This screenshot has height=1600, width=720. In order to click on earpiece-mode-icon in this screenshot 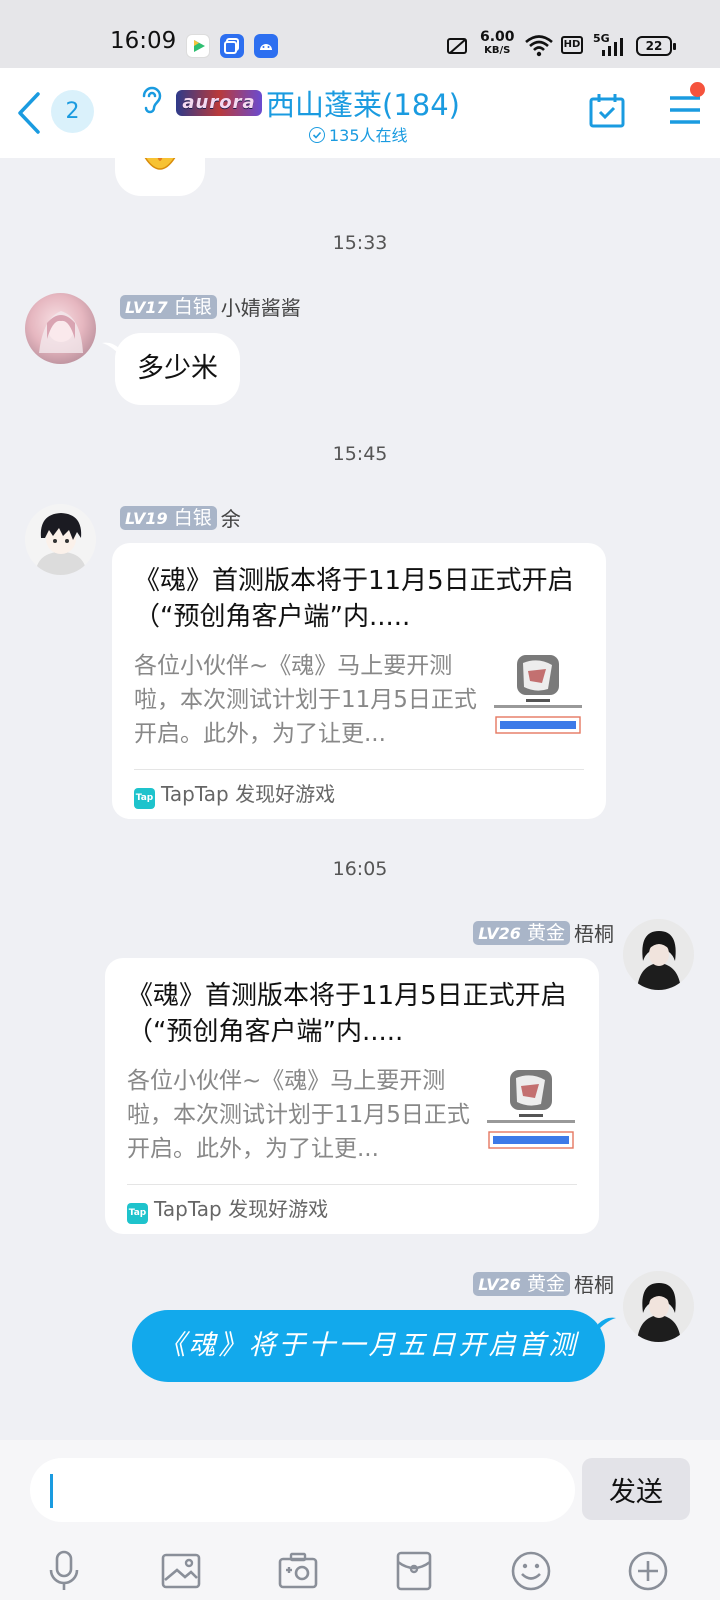, I will do `click(151, 100)`.